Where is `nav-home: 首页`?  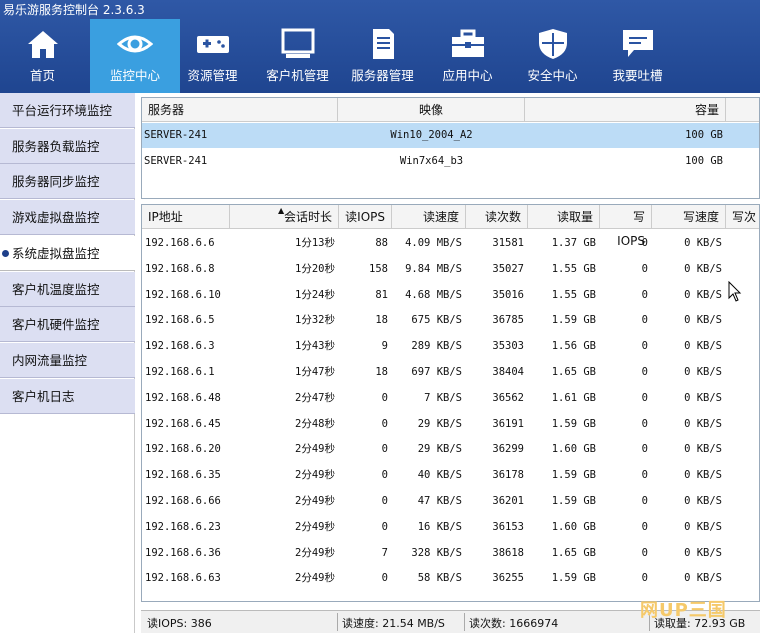
nav-home: 首页 is located at coordinates (42, 56).